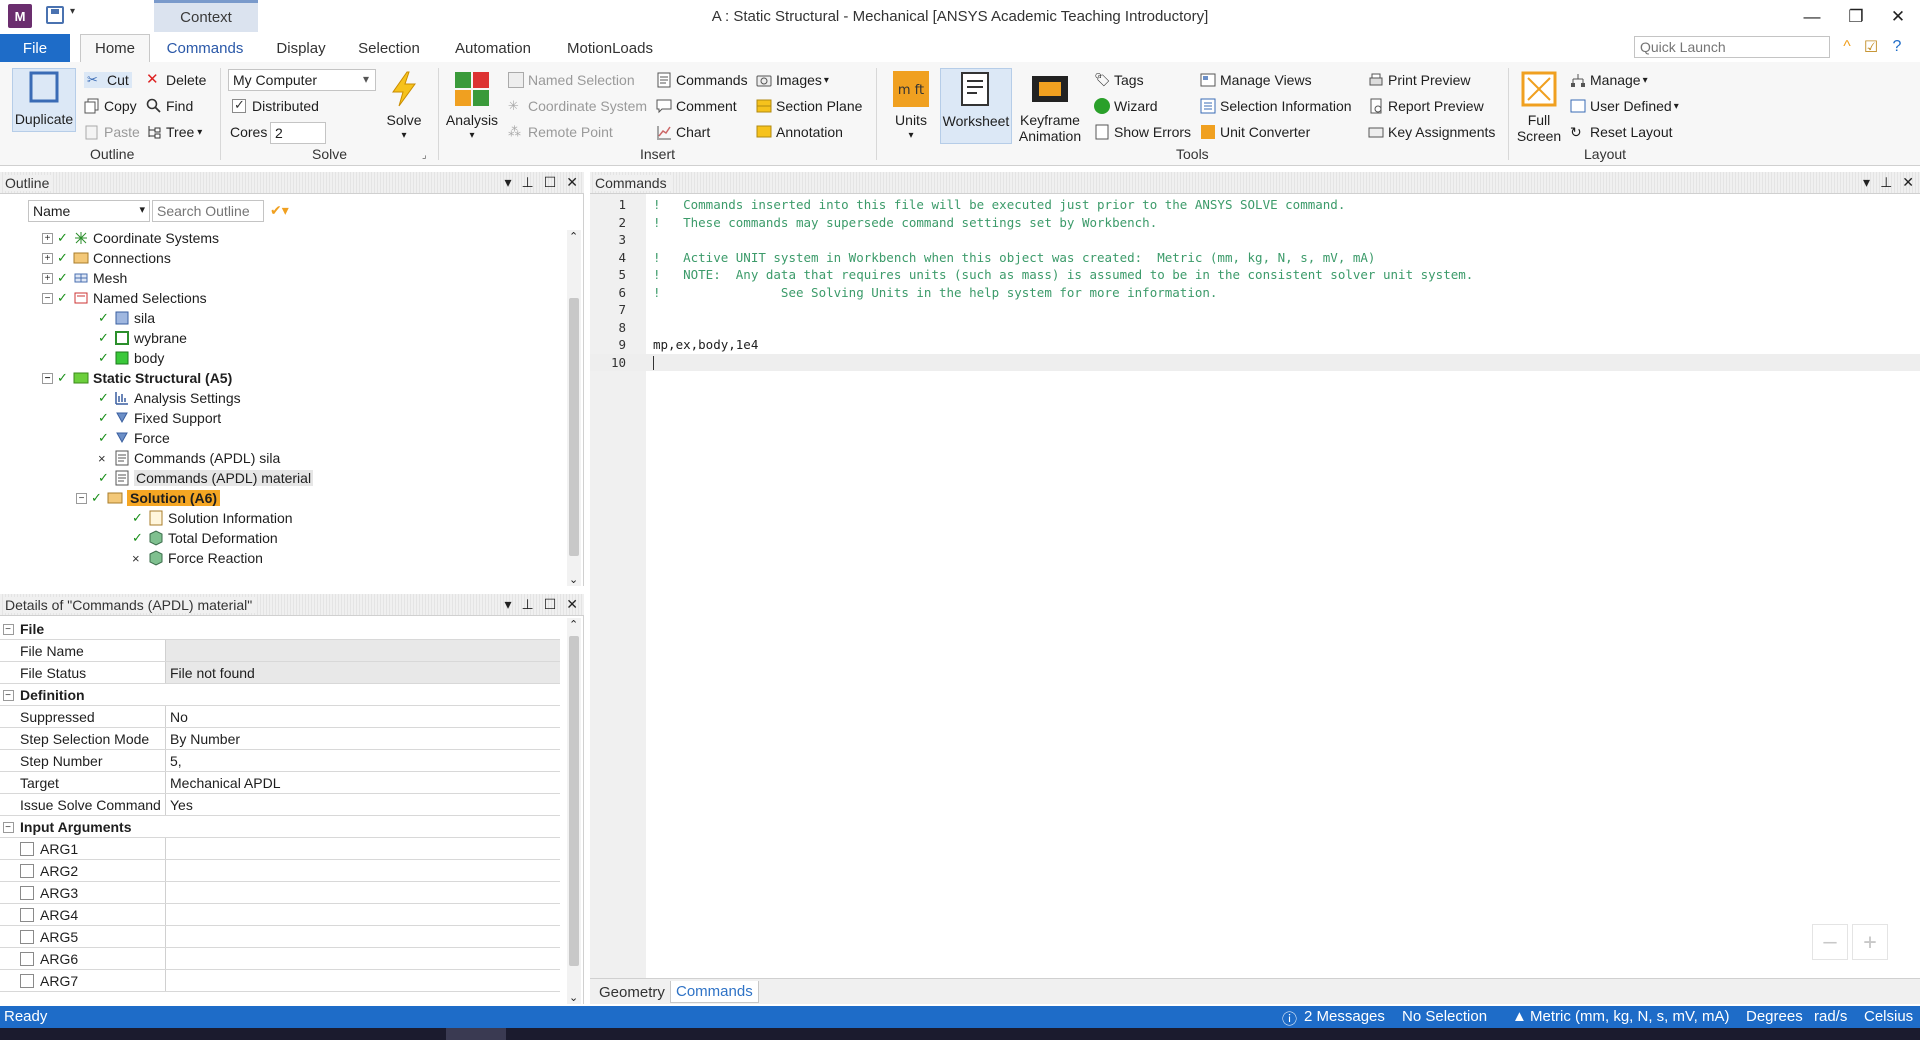 This screenshot has height=1040, width=1920. What do you see at coordinates (137, 378) in the screenshot?
I see `tree-node-static-structural: − ✓ Static Structural (A5)` at bounding box center [137, 378].